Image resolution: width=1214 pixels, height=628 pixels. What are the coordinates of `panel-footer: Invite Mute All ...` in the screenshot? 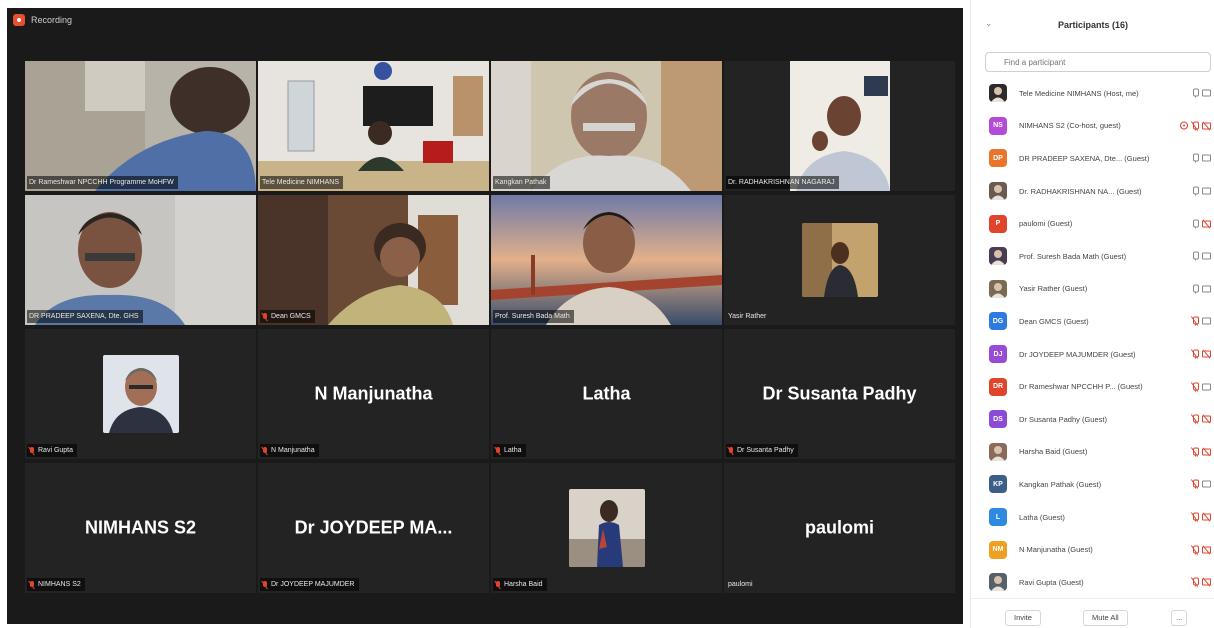 It's located at (1092, 613).